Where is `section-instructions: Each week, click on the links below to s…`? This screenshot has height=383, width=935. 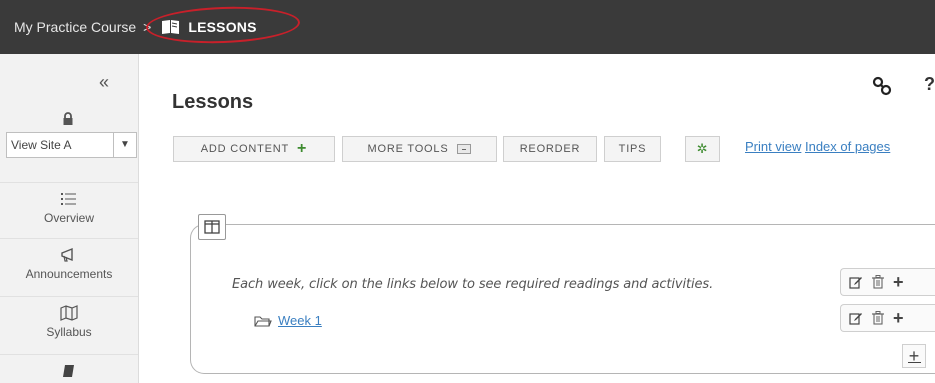 section-instructions: Each week, click on the links below to s… is located at coordinates (473, 284).